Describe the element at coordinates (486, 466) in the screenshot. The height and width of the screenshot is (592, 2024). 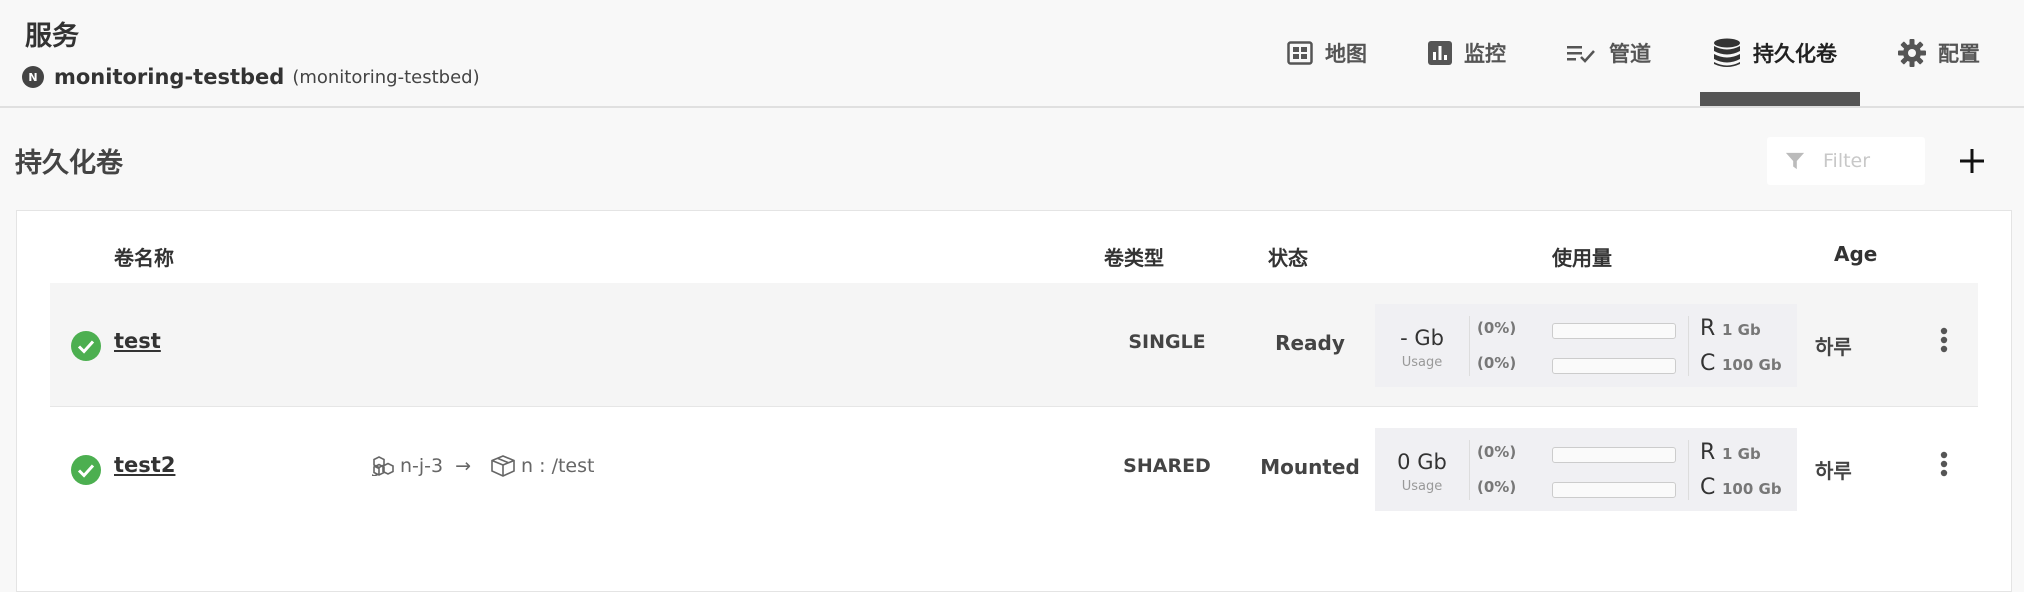
I see `mount-info: n-j-3 → n : /test` at that location.